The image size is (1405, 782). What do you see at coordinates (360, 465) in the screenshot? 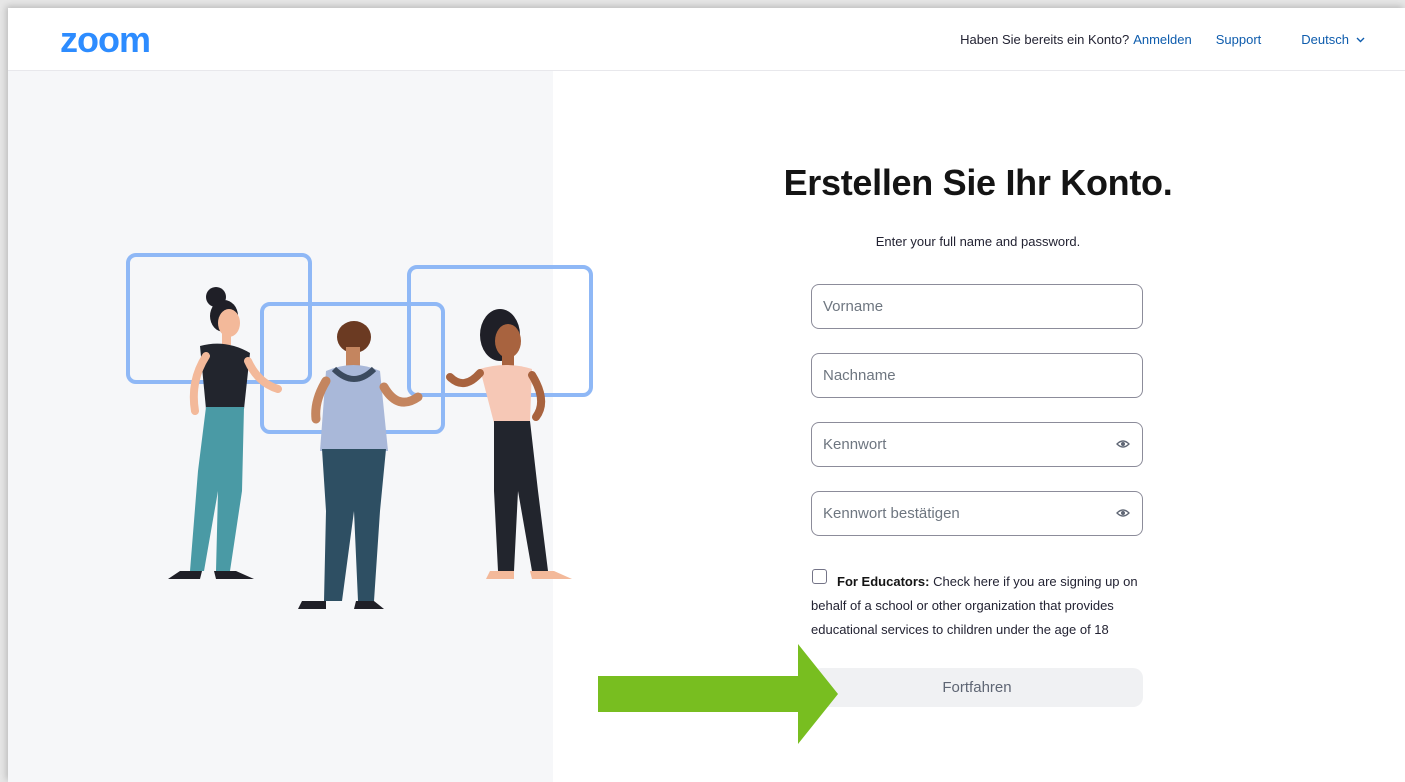
I see `person-middle` at bounding box center [360, 465].